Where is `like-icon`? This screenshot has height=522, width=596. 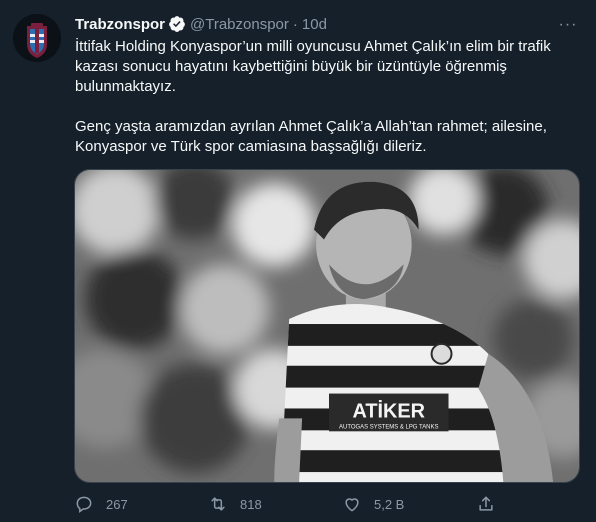 like-icon is located at coordinates (352, 504).